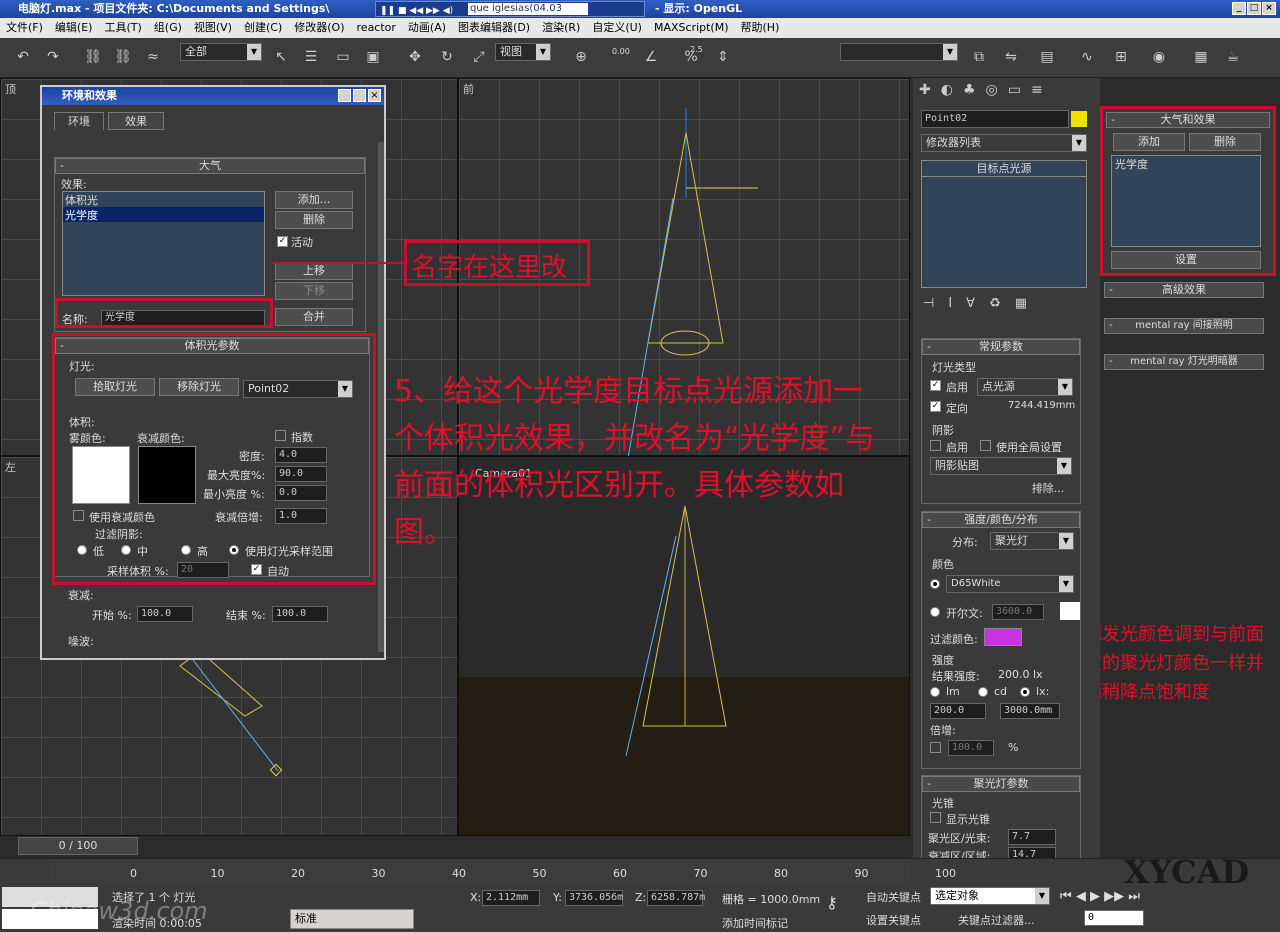  Describe the element at coordinates (1032, 541) in the screenshot. I see `distribution-dropdown: 聚光灯` at that location.